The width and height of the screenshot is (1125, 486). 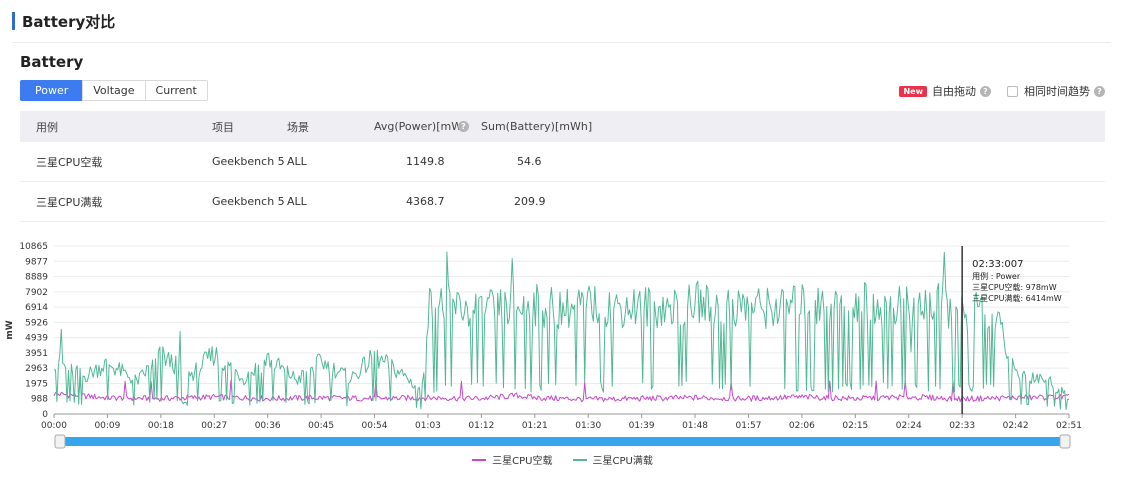 I want to click on chart-legend: 三星CPU空载 三星CPU满载, so click(x=562, y=459).